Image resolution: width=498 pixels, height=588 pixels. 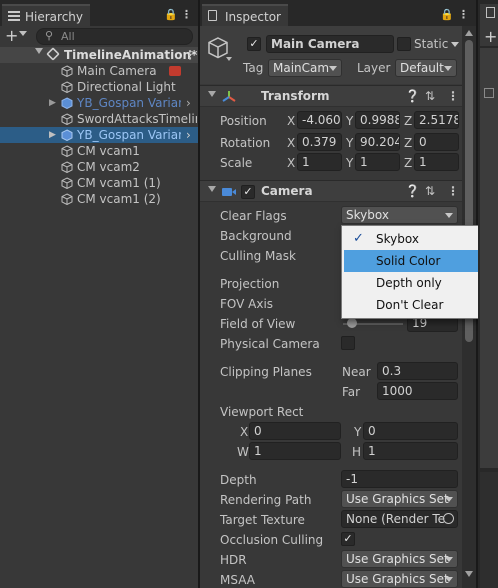 I want to click on static-checkbox, so click(x=404, y=44).